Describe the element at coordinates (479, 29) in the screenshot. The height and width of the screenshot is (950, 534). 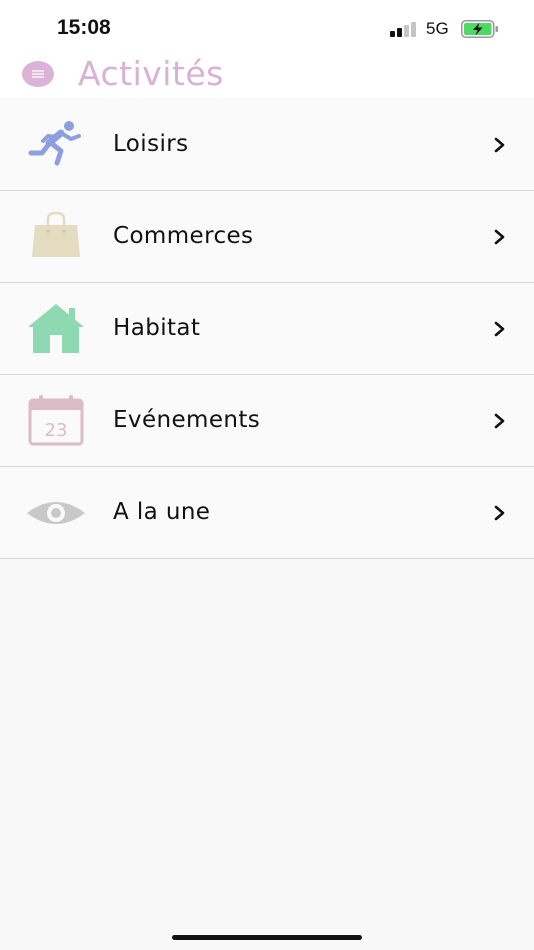
I see `battery-charging-icon` at that location.